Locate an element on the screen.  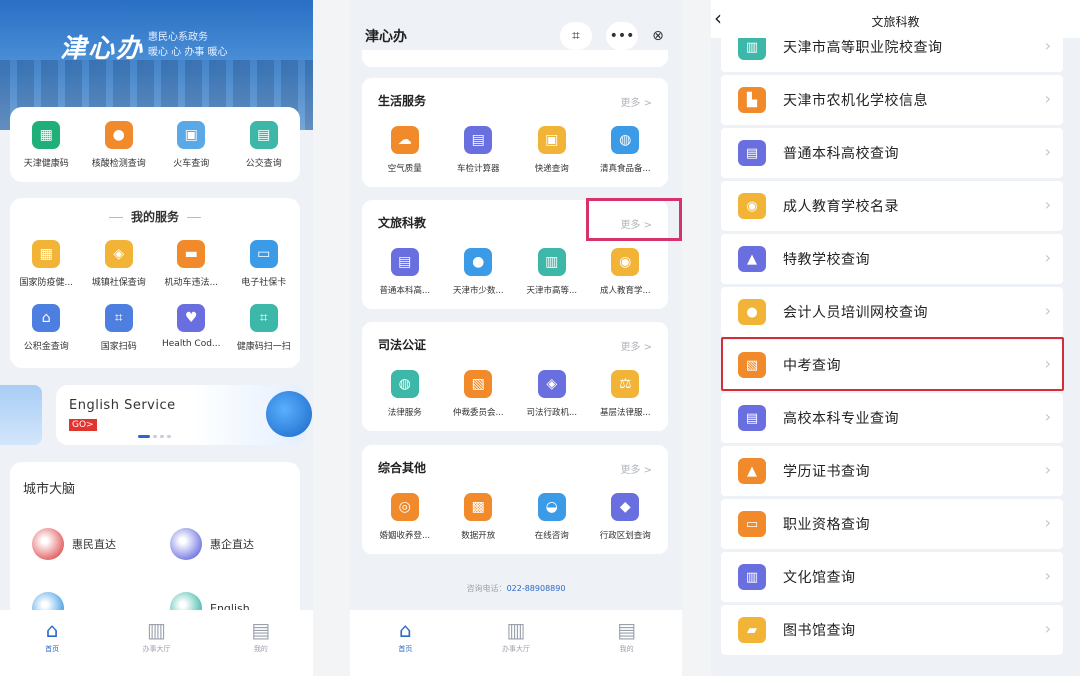
service-item-label: 健康码扫一扫 is located at coordinates (263, 347).